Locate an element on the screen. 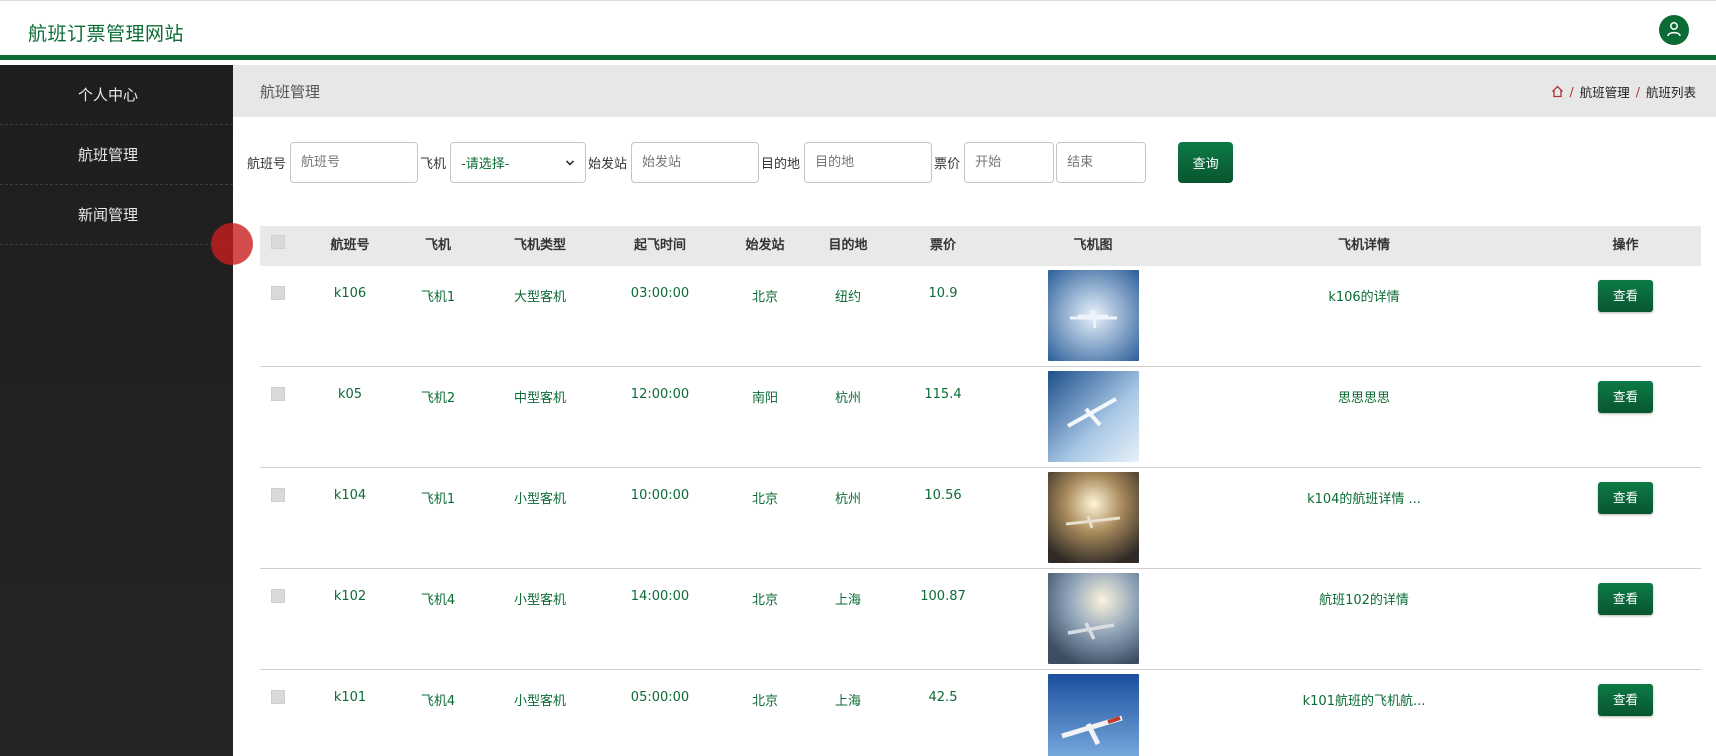 This screenshot has width=1716, height=756. departure-time-cell: 12:00:00 is located at coordinates (660, 394).